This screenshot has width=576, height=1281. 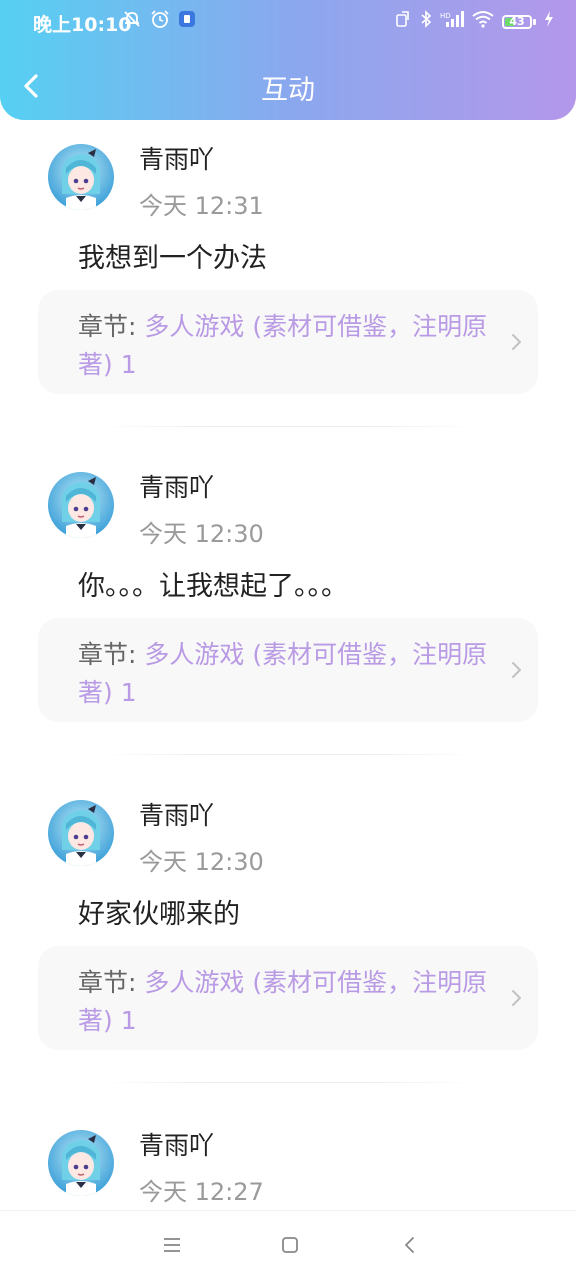 I want to click on status-time: 晚上10:10, so click(x=82, y=25).